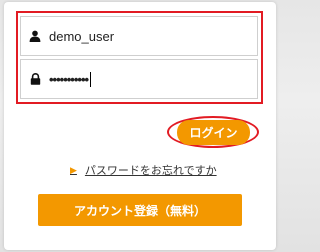 This screenshot has height=252, width=320. Describe the element at coordinates (140, 210) in the screenshot. I see `register-button: アカウント登録（無料）` at that location.